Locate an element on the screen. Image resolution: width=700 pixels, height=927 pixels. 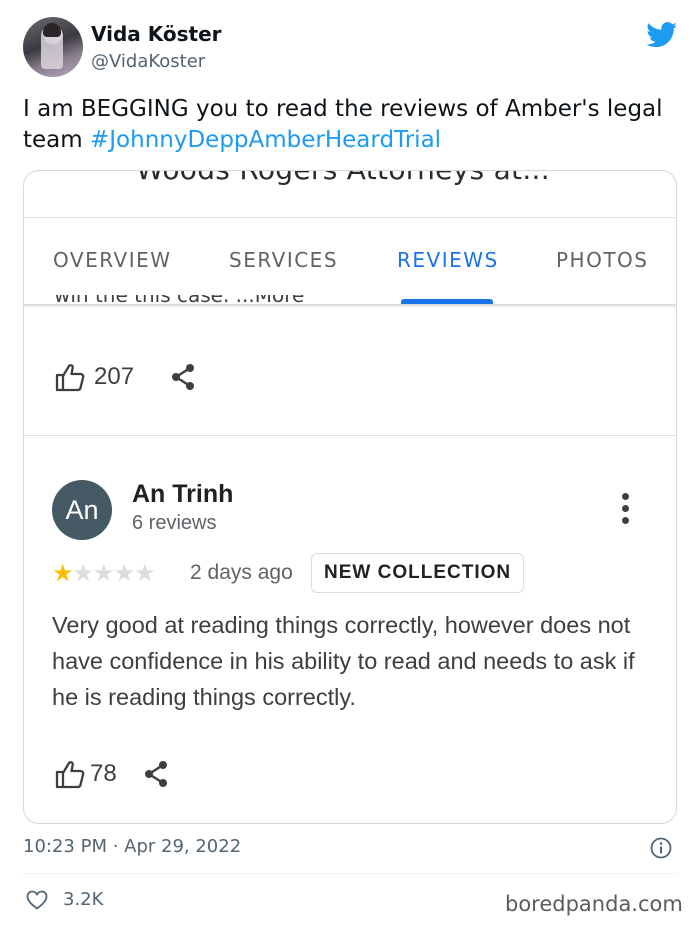
review-actions: 78 is located at coordinates (112, 774).